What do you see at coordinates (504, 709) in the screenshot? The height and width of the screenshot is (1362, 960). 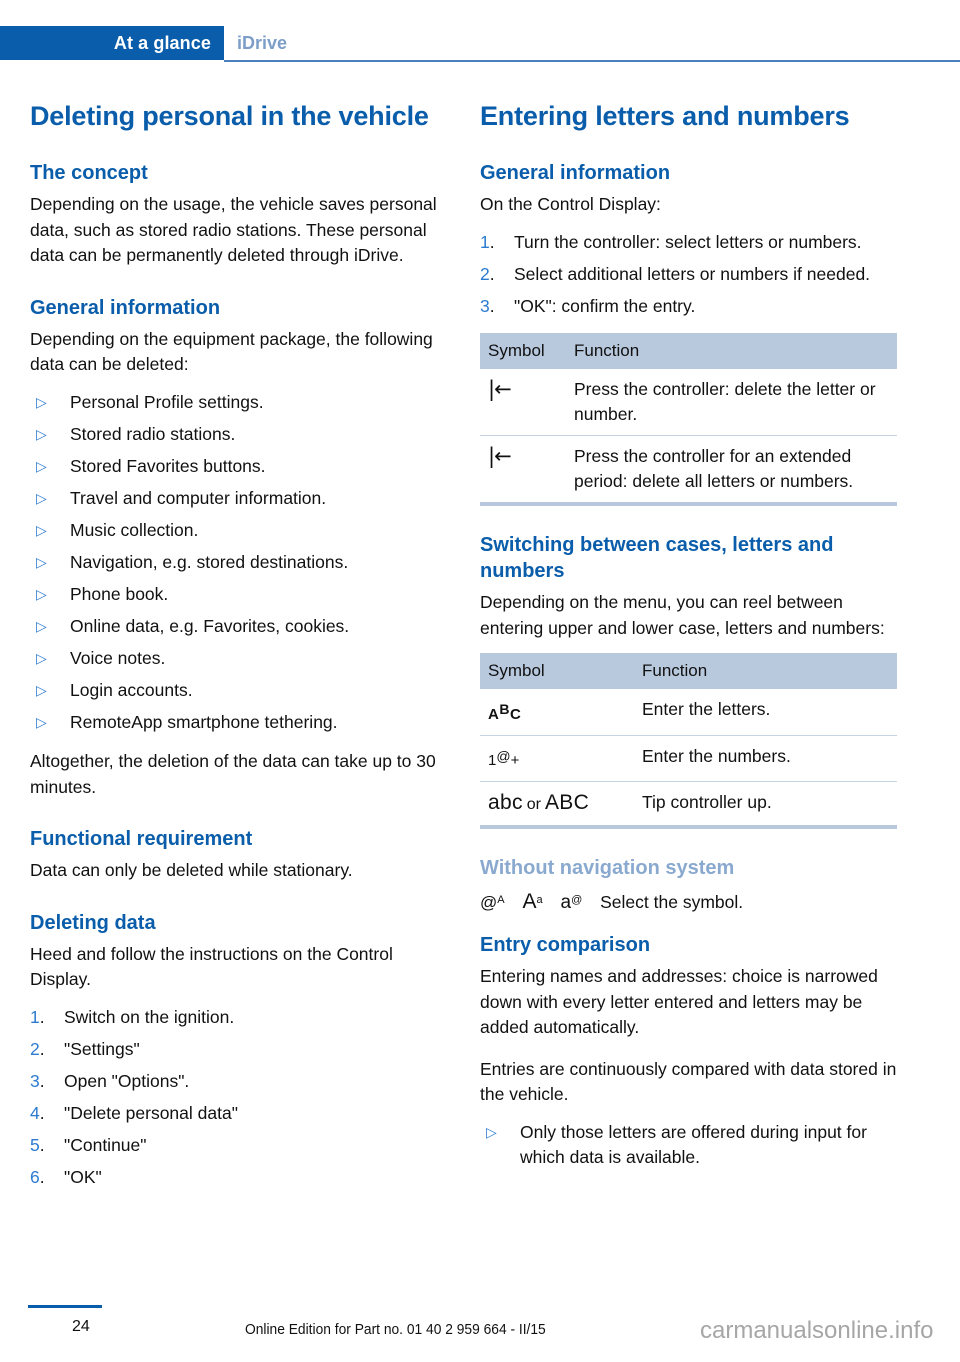 I see `glyph-part-b: B` at bounding box center [504, 709].